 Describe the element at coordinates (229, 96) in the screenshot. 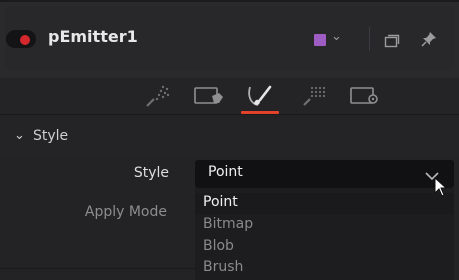

I see `inspector-tabs` at that location.